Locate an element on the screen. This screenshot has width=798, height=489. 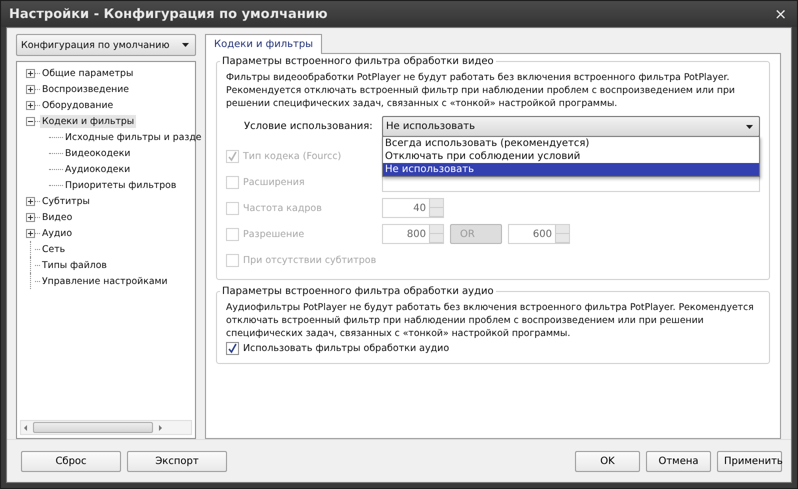
collapse-icon is located at coordinates (30, 121).